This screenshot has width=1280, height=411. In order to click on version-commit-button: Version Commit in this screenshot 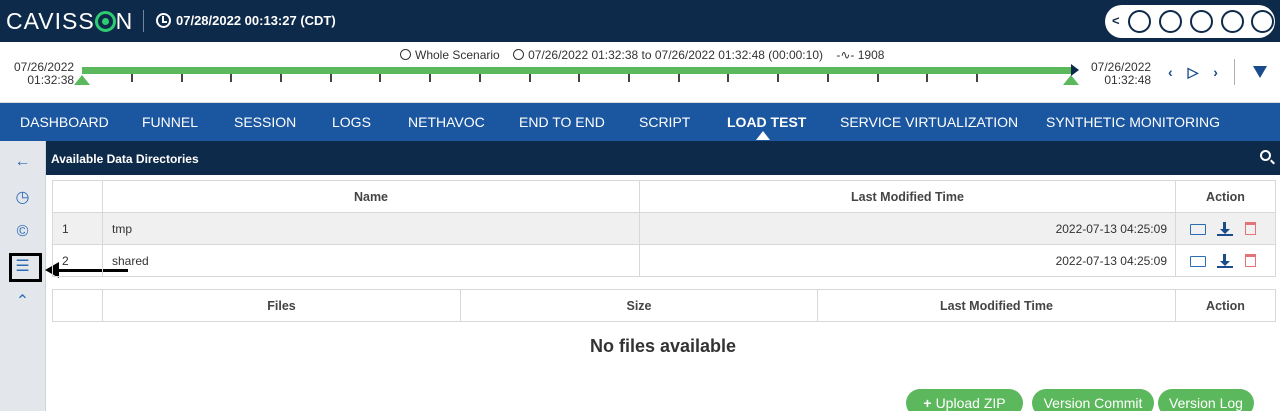, I will do `click(1093, 400)`.